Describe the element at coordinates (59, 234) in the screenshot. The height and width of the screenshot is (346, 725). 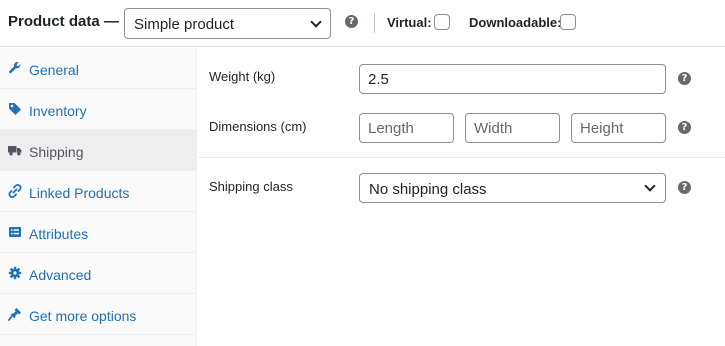
I see `tab-label: Attributes` at that location.